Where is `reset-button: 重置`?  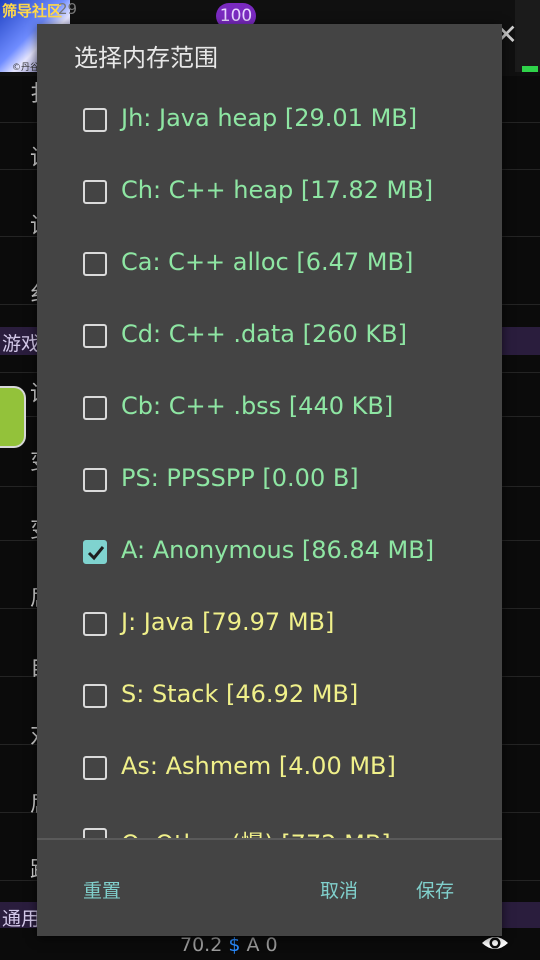
reset-button: 重置 is located at coordinates (102, 889).